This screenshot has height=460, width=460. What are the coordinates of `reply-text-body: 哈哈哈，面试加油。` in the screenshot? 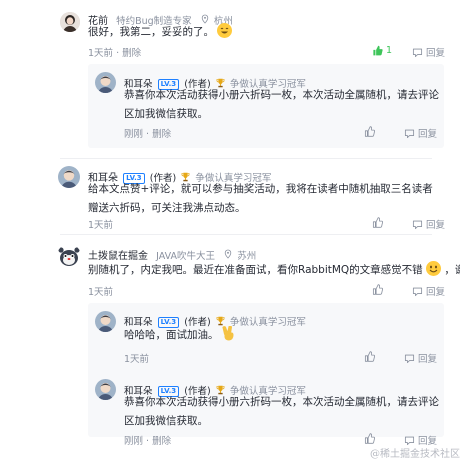 It's located at (171, 335).